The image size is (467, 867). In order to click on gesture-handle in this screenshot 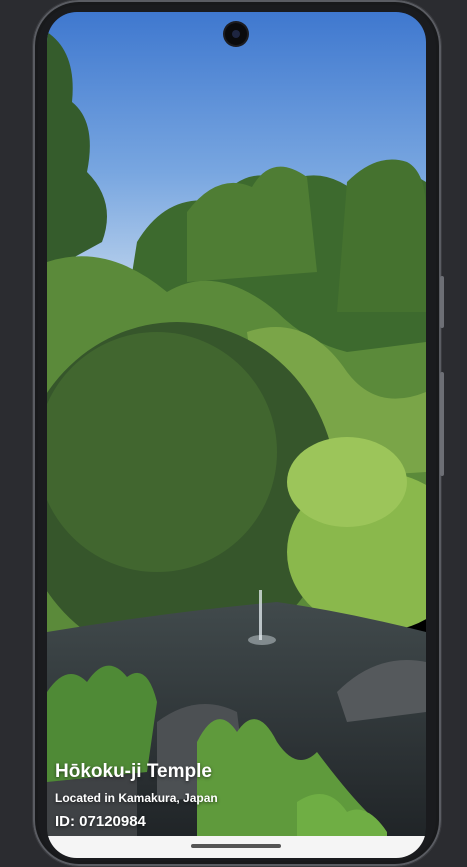, I will do `click(236, 846)`.